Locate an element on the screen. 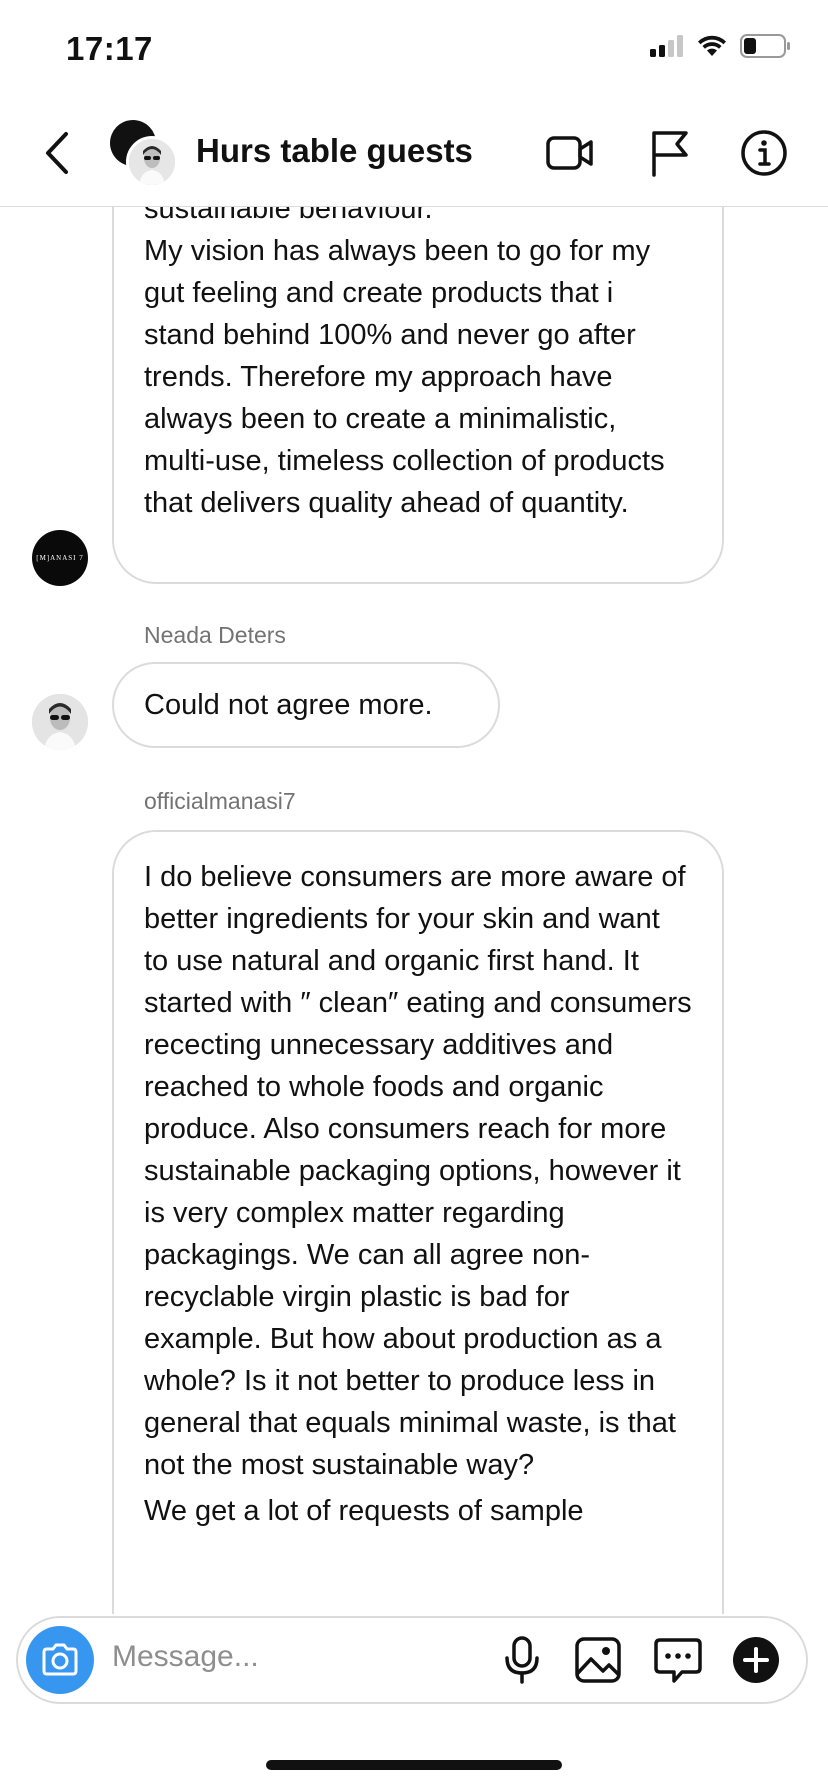 This screenshot has width=828, height=1792. chat-header: Hurs table guests is located at coordinates (414, 153).